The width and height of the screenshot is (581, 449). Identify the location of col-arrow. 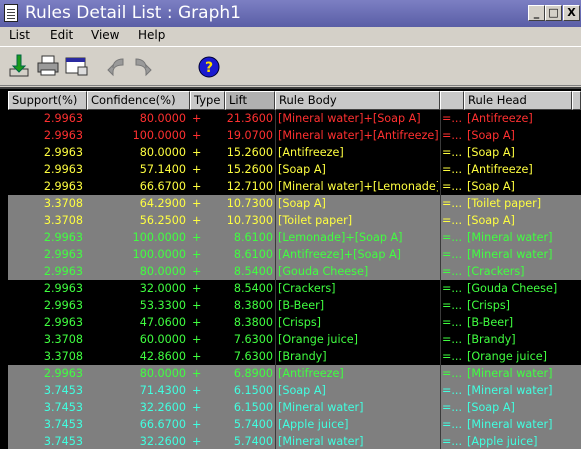
(452, 100).